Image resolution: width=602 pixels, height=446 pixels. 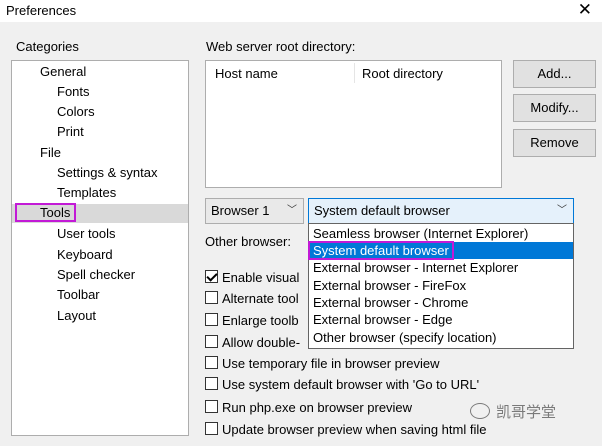 I want to click on web-server-label: Web server root directory:, so click(x=281, y=46).